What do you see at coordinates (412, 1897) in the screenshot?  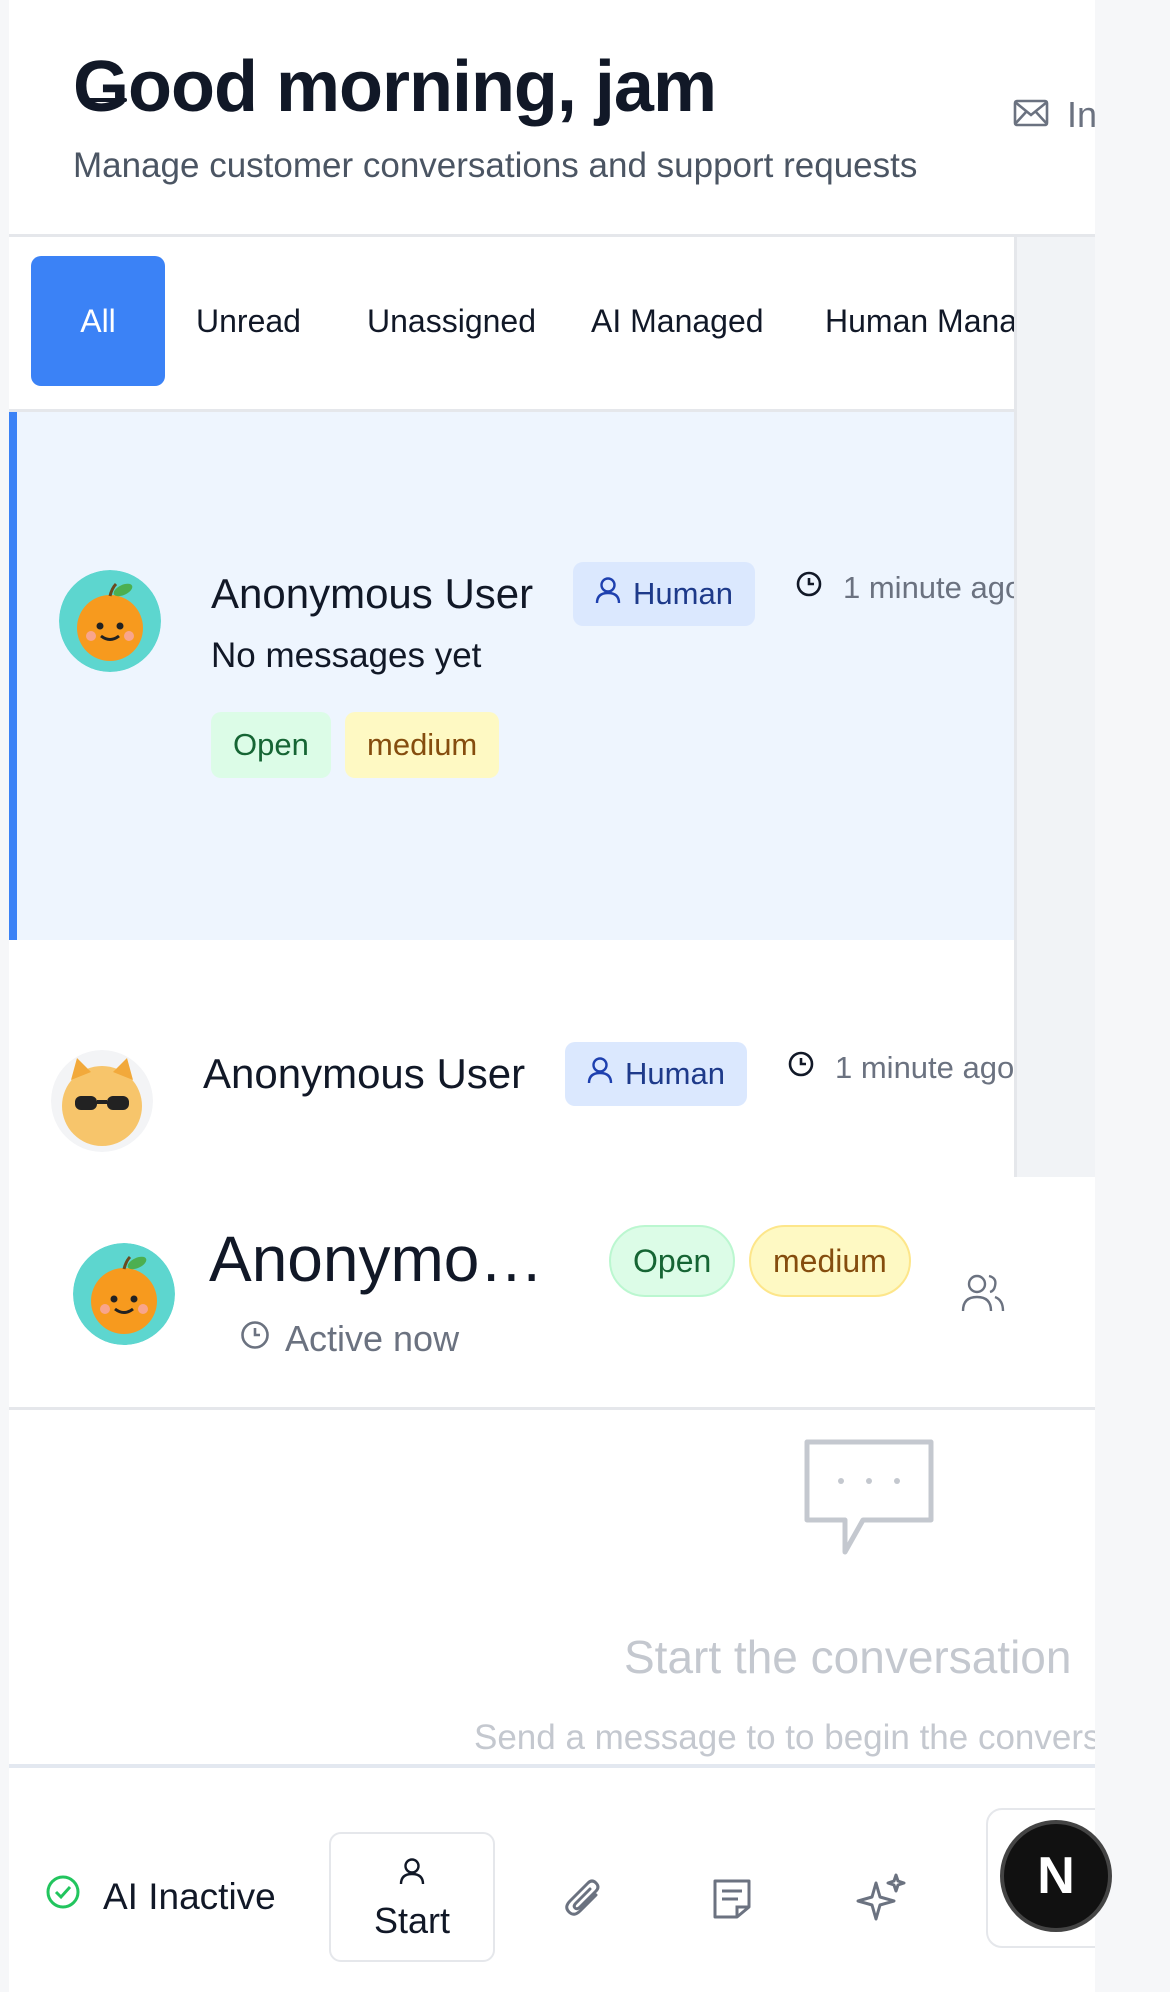 I see `start-button: Start` at bounding box center [412, 1897].